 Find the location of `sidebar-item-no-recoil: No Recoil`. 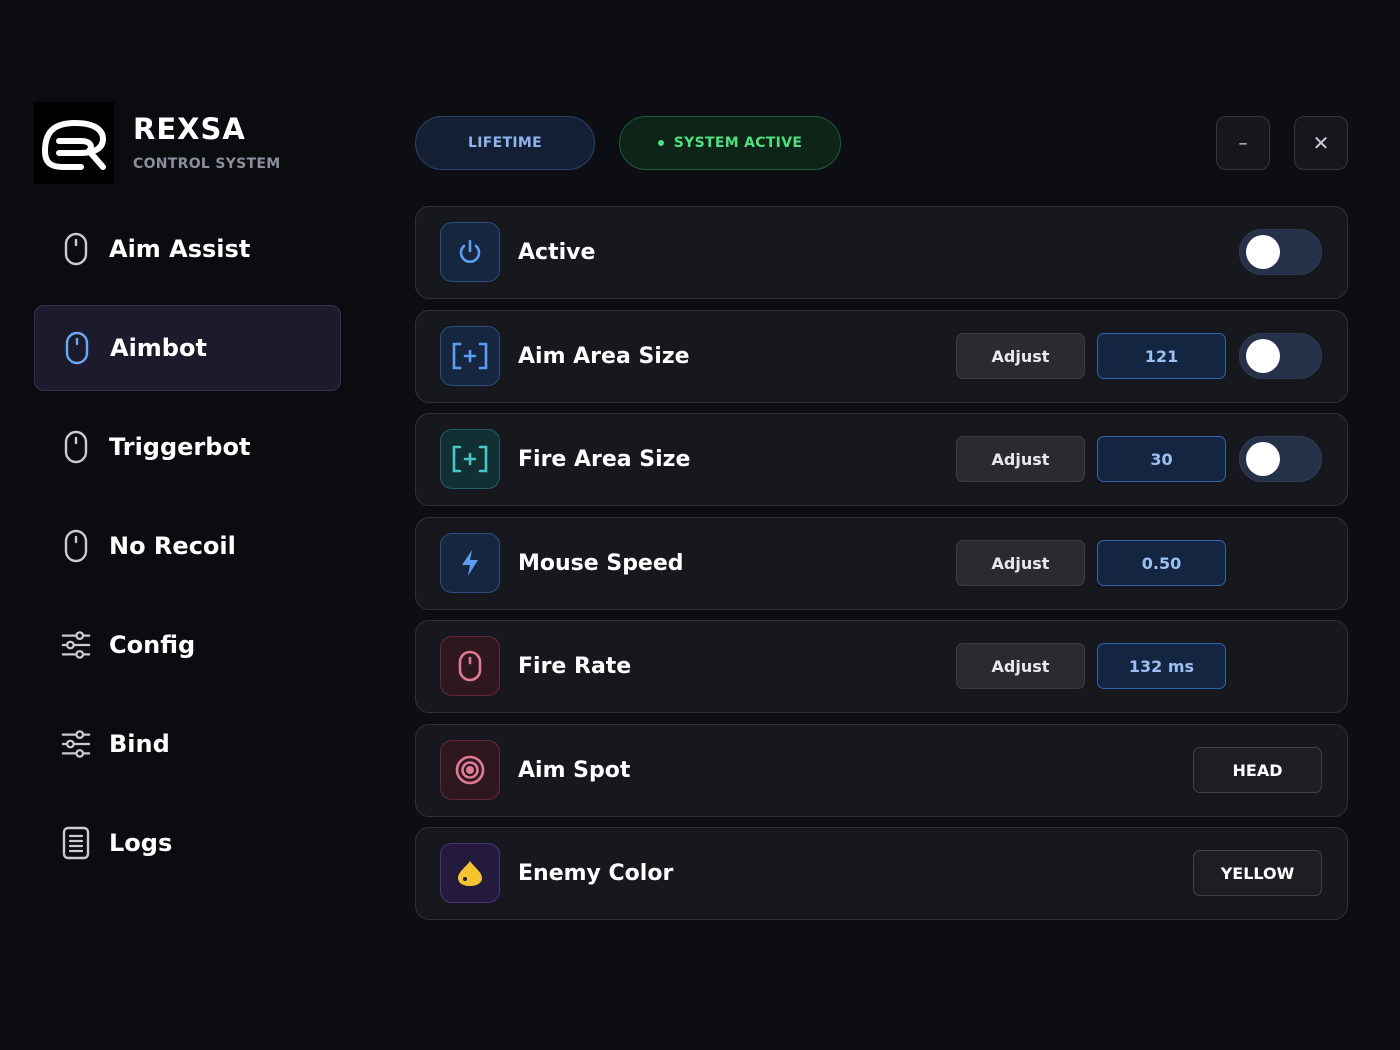

sidebar-item-no-recoil: No Recoil is located at coordinates (187, 546).